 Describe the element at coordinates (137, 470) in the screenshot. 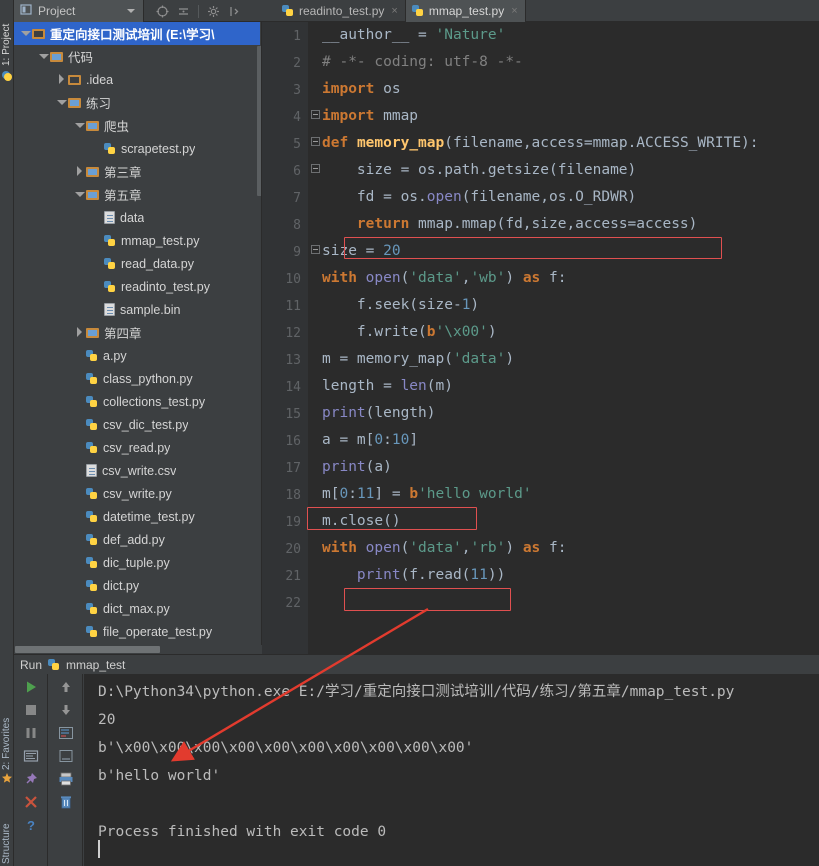

I see `tree-row: csv_write.csv` at that location.